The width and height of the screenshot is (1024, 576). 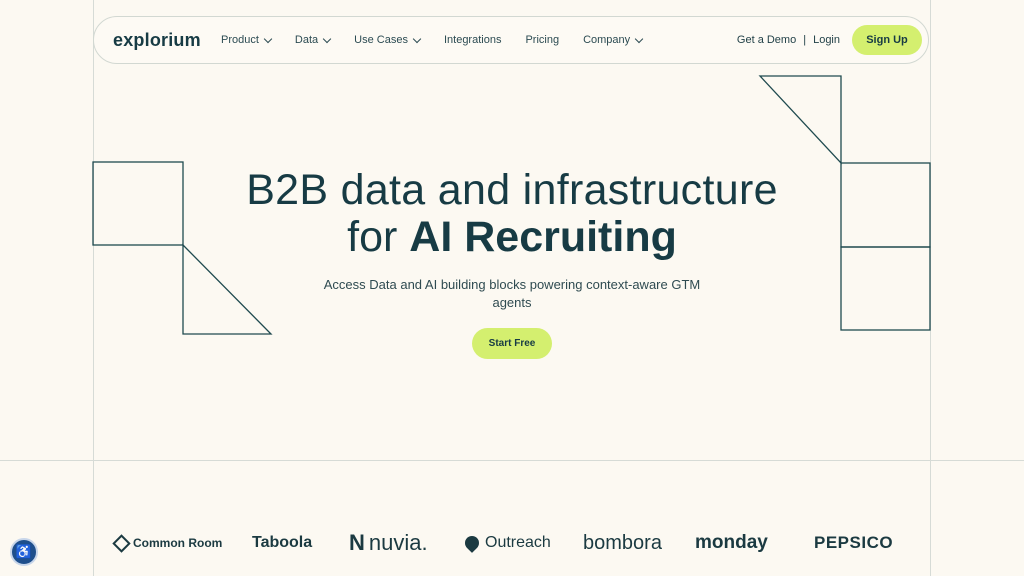 I want to click on nav-product: Product, so click(x=247, y=40).